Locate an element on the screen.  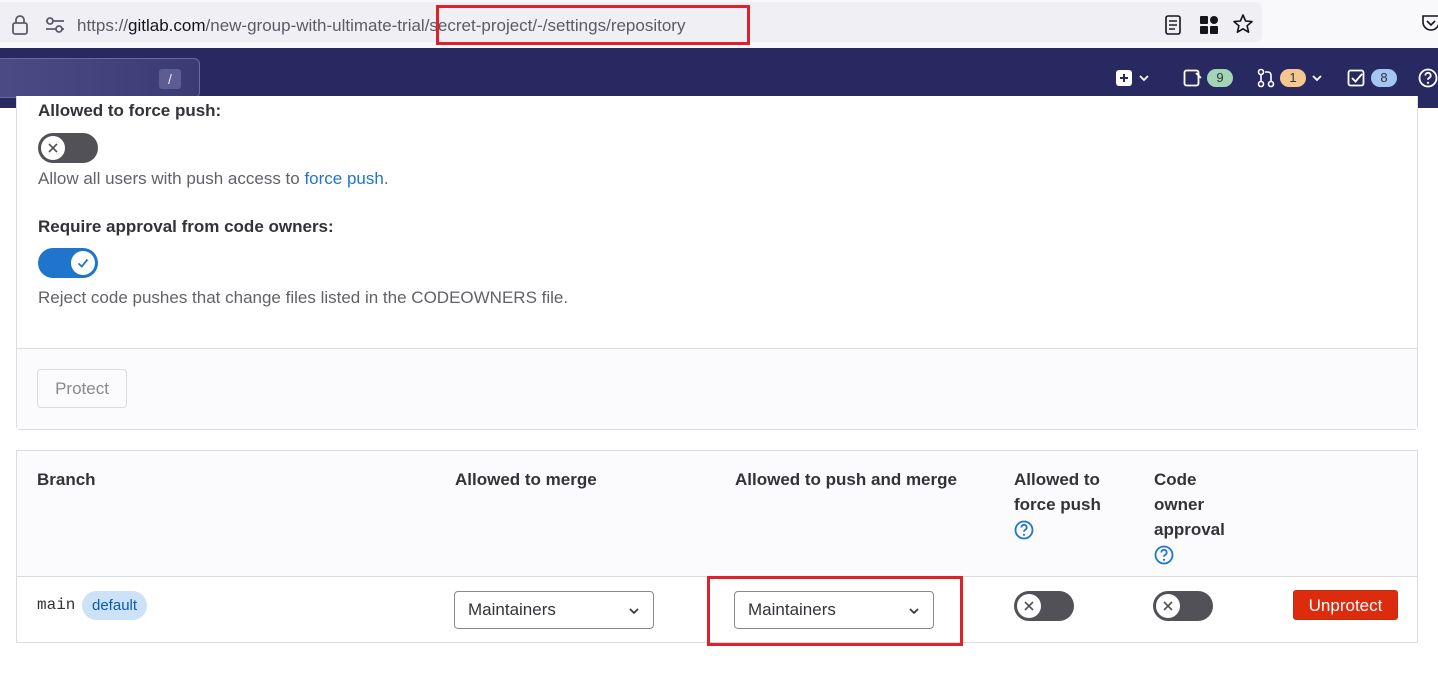
merge-request-icon is located at coordinates (1266, 78).